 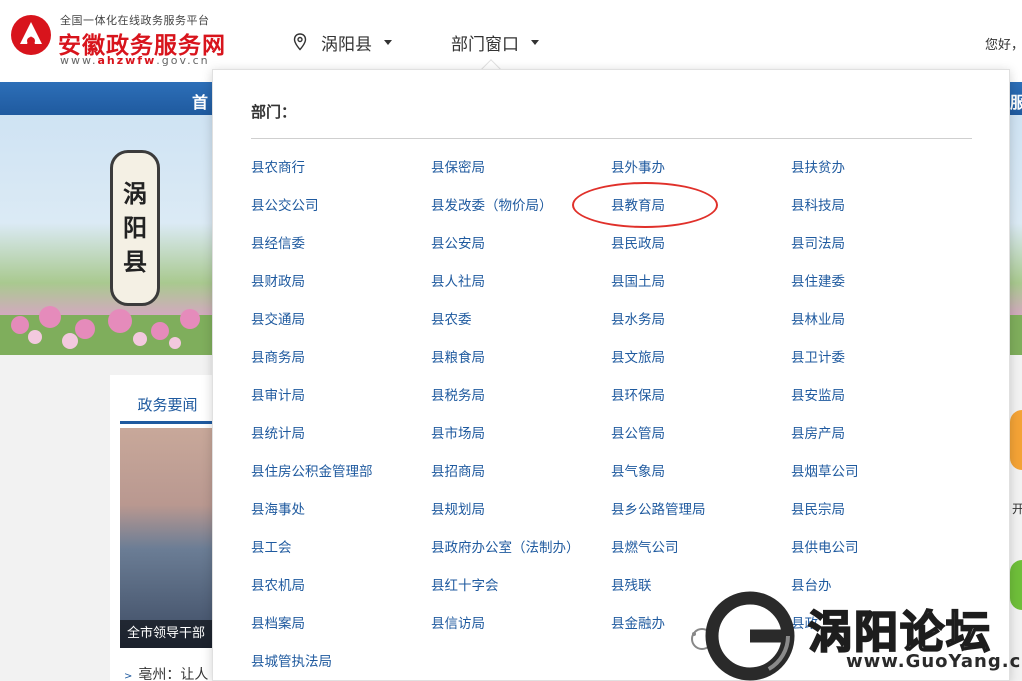 I want to click on dept-link: 县经信委, so click(x=341, y=253).